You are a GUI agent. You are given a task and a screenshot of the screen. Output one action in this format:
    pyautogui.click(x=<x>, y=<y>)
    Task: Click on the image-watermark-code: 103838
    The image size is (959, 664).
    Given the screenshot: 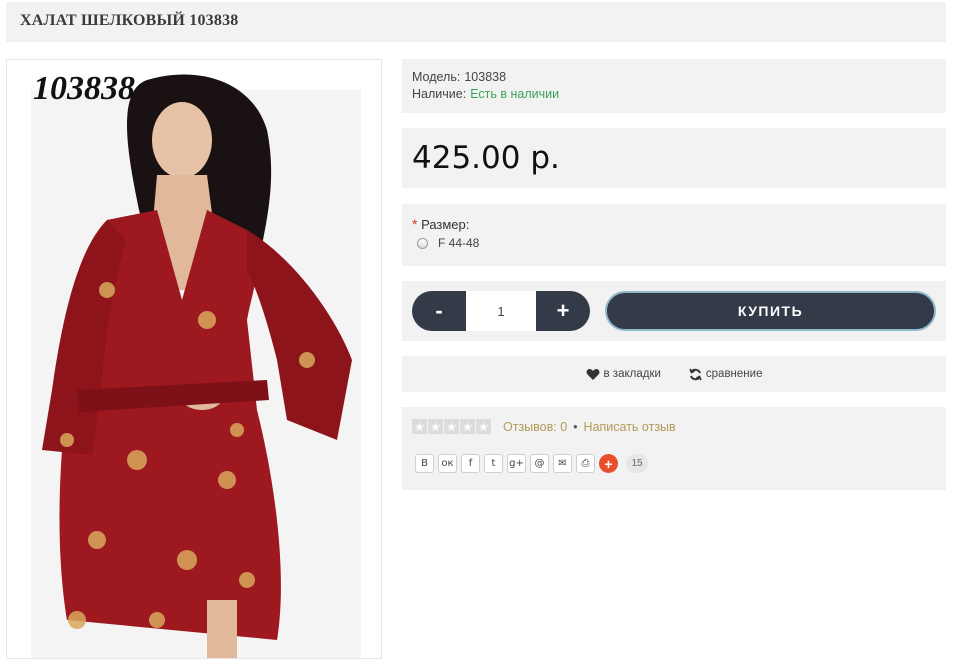 What is the action you would take?
    pyautogui.click(x=84, y=88)
    